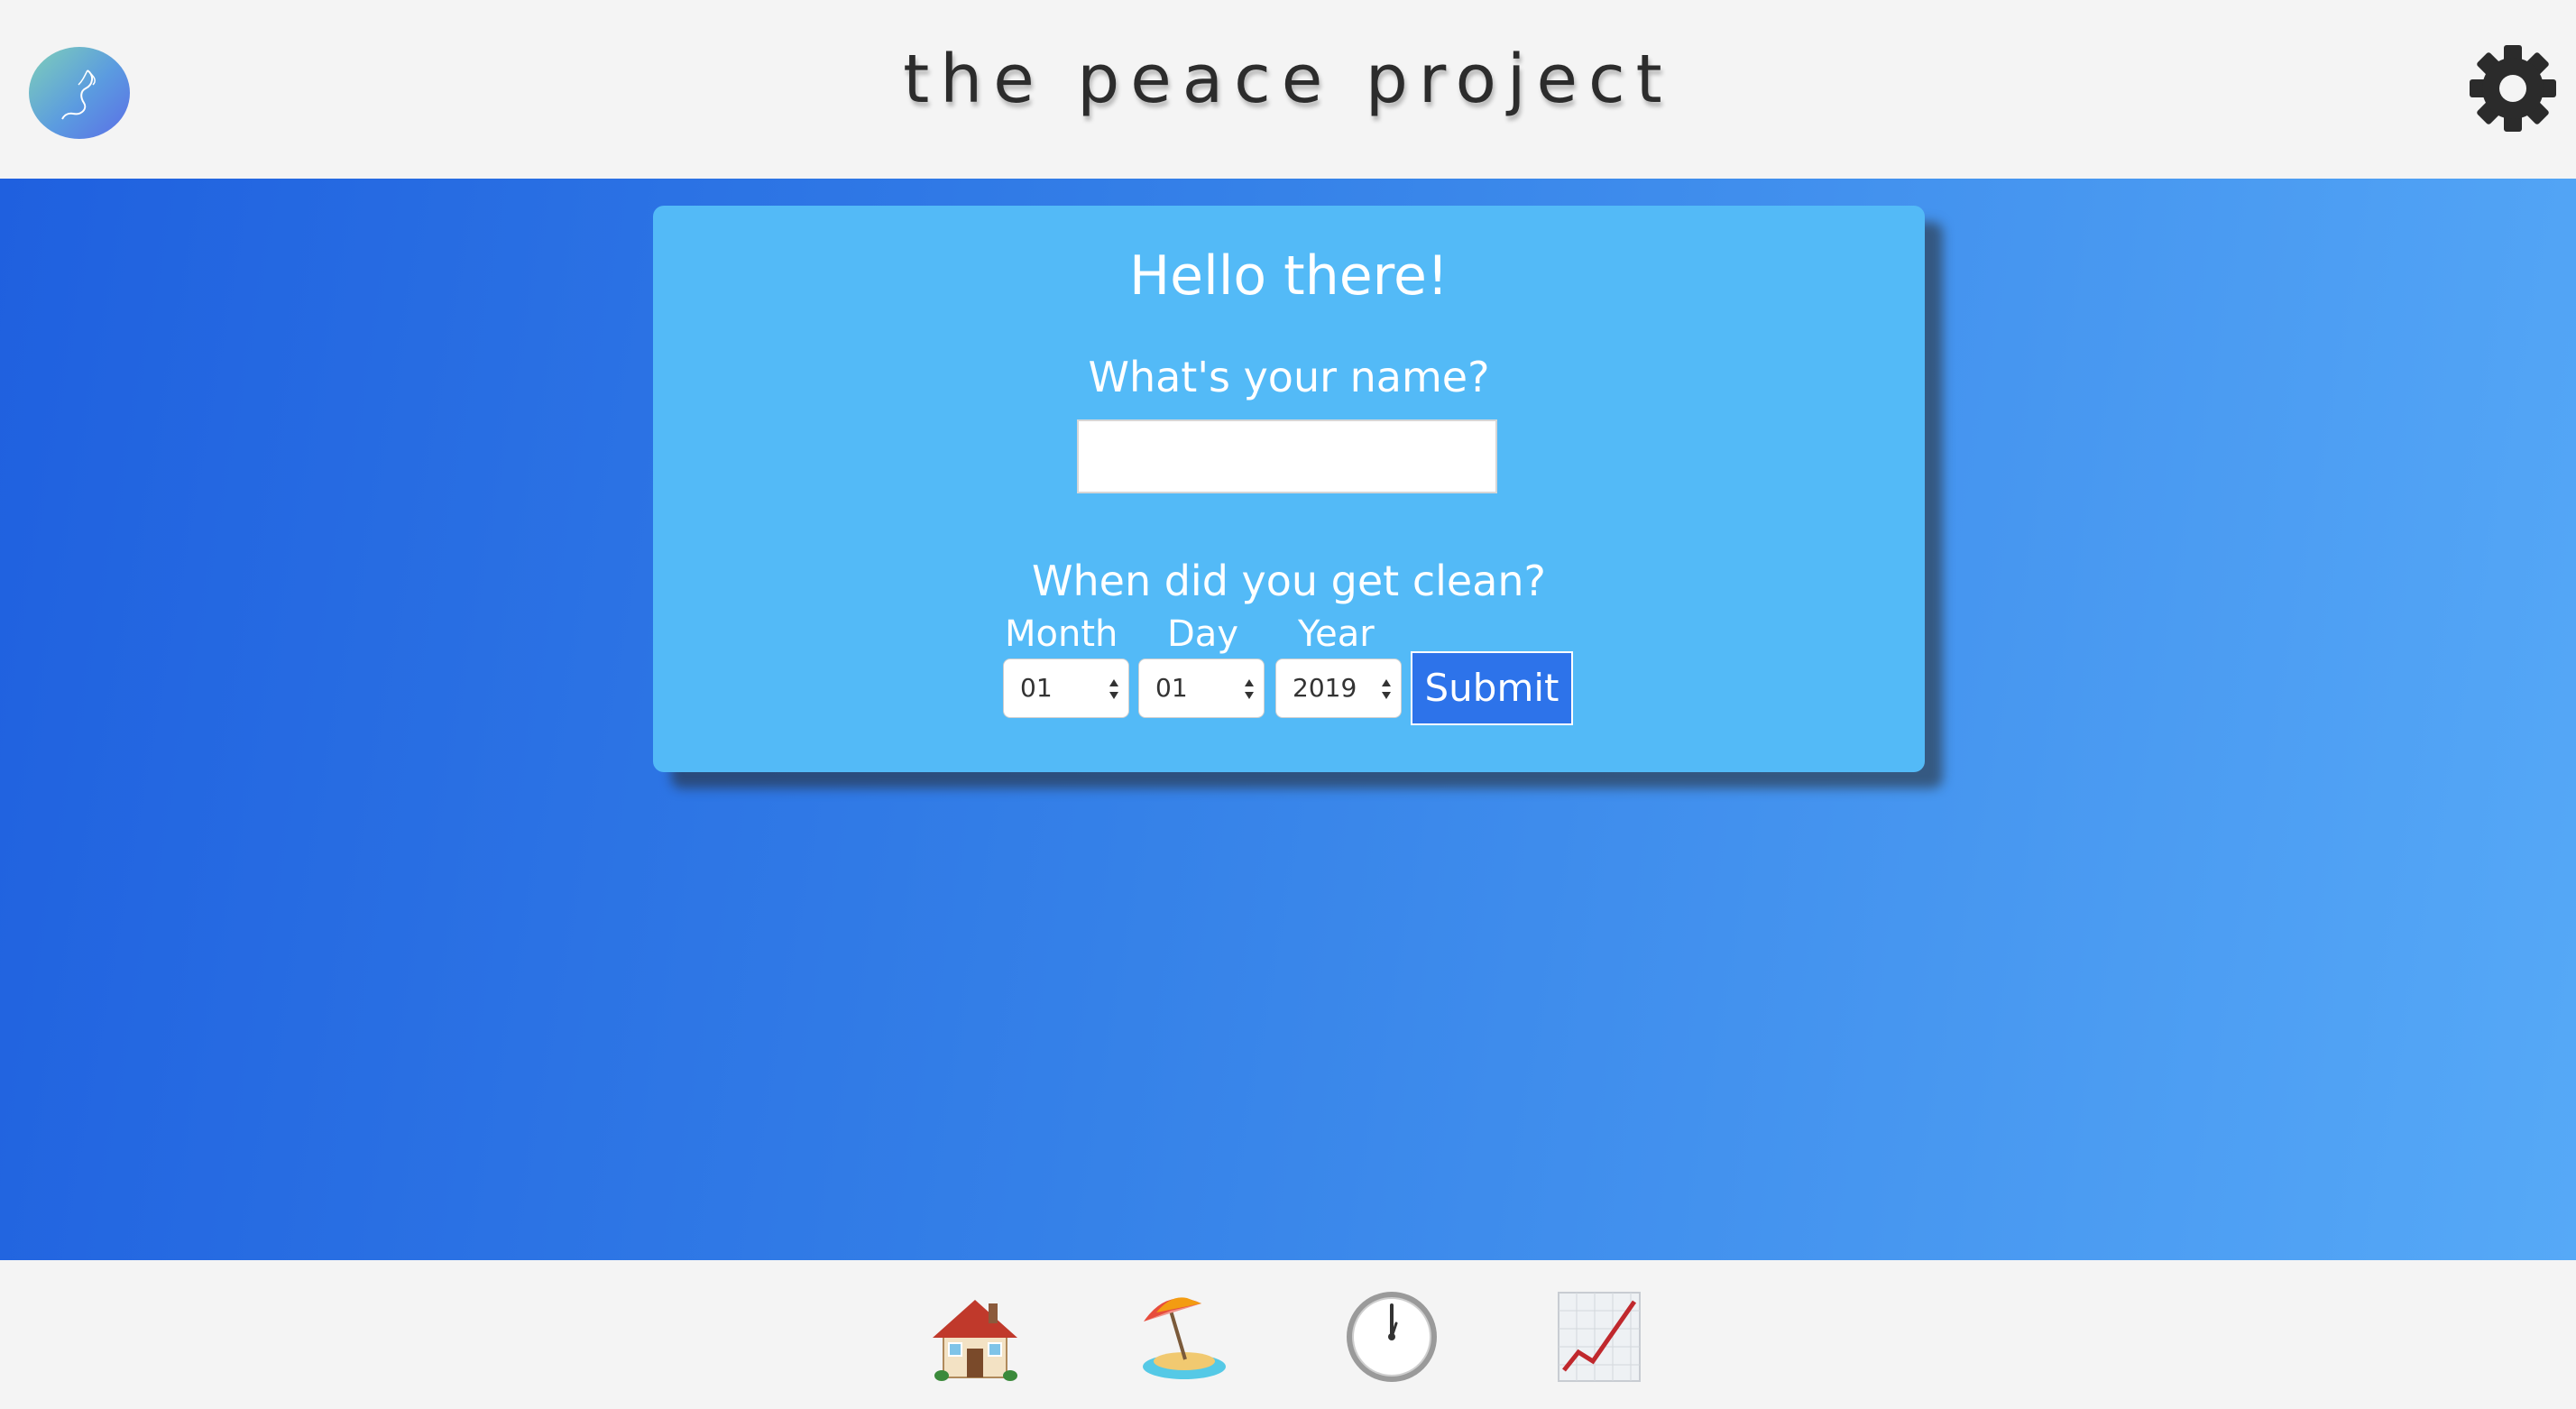  I want to click on nav-relax-button, so click(1184, 1336).